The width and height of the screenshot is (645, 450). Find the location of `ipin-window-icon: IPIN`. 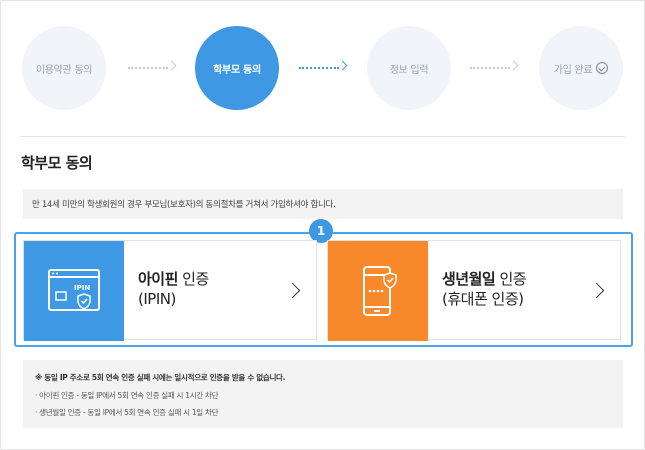

ipin-window-icon: IPIN is located at coordinates (74, 290).